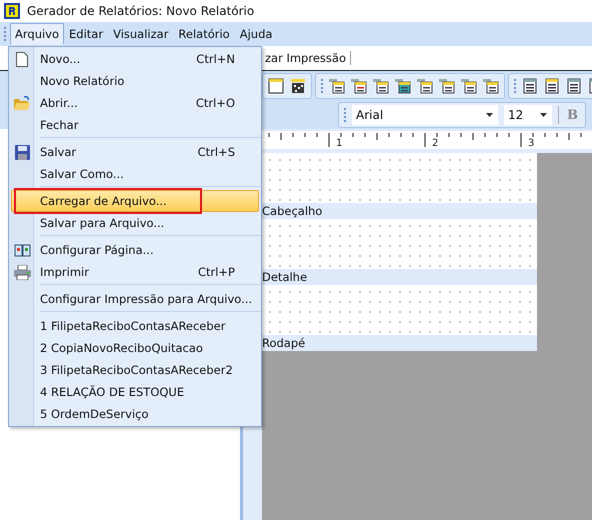 Image resolution: width=592 pixels, height=520 pixels. What do you see at coordinates (528, 115) in the screenshot?
I see `size-dropdown: 12` at bounding box center [528, 115].